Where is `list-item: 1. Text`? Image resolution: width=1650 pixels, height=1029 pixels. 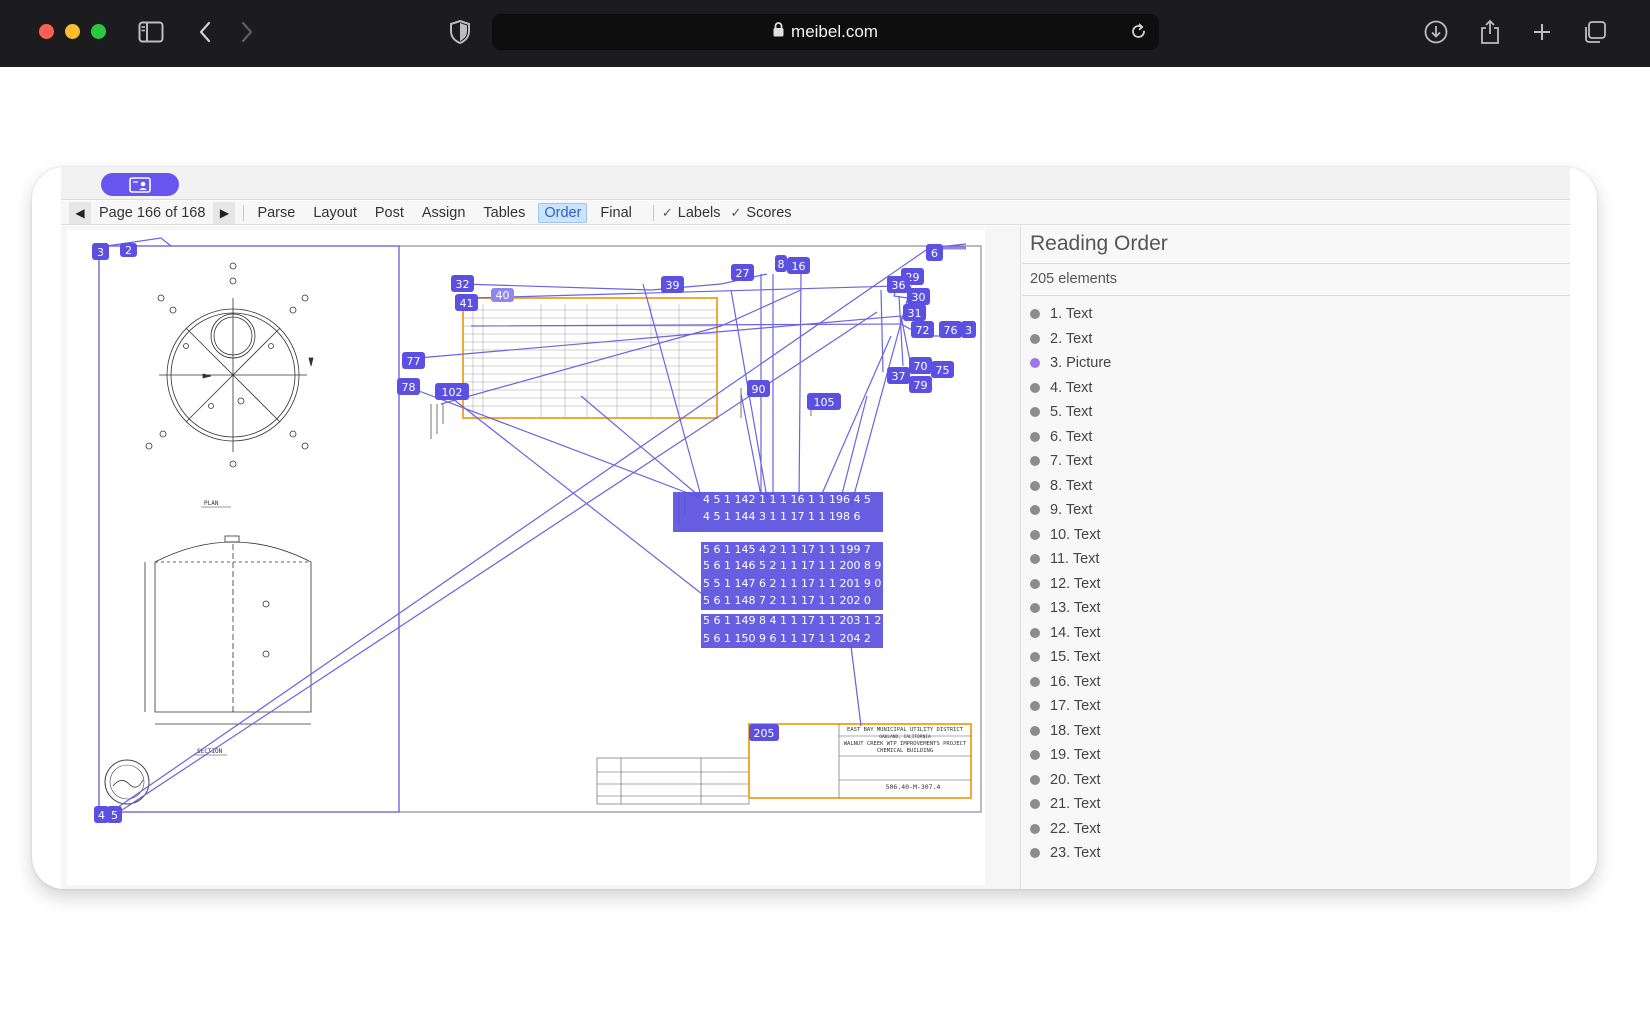
list-item: 1. Text is located at coordinates (1295, 314).